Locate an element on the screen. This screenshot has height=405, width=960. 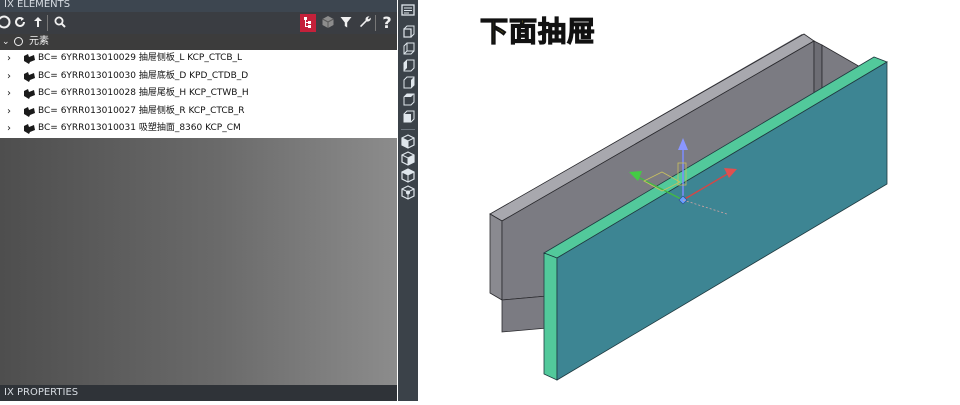
list-item-label: BC= 6YRR013010031 吸塑抽面_8360 KCP_CM is located at coordinates (139, 128).